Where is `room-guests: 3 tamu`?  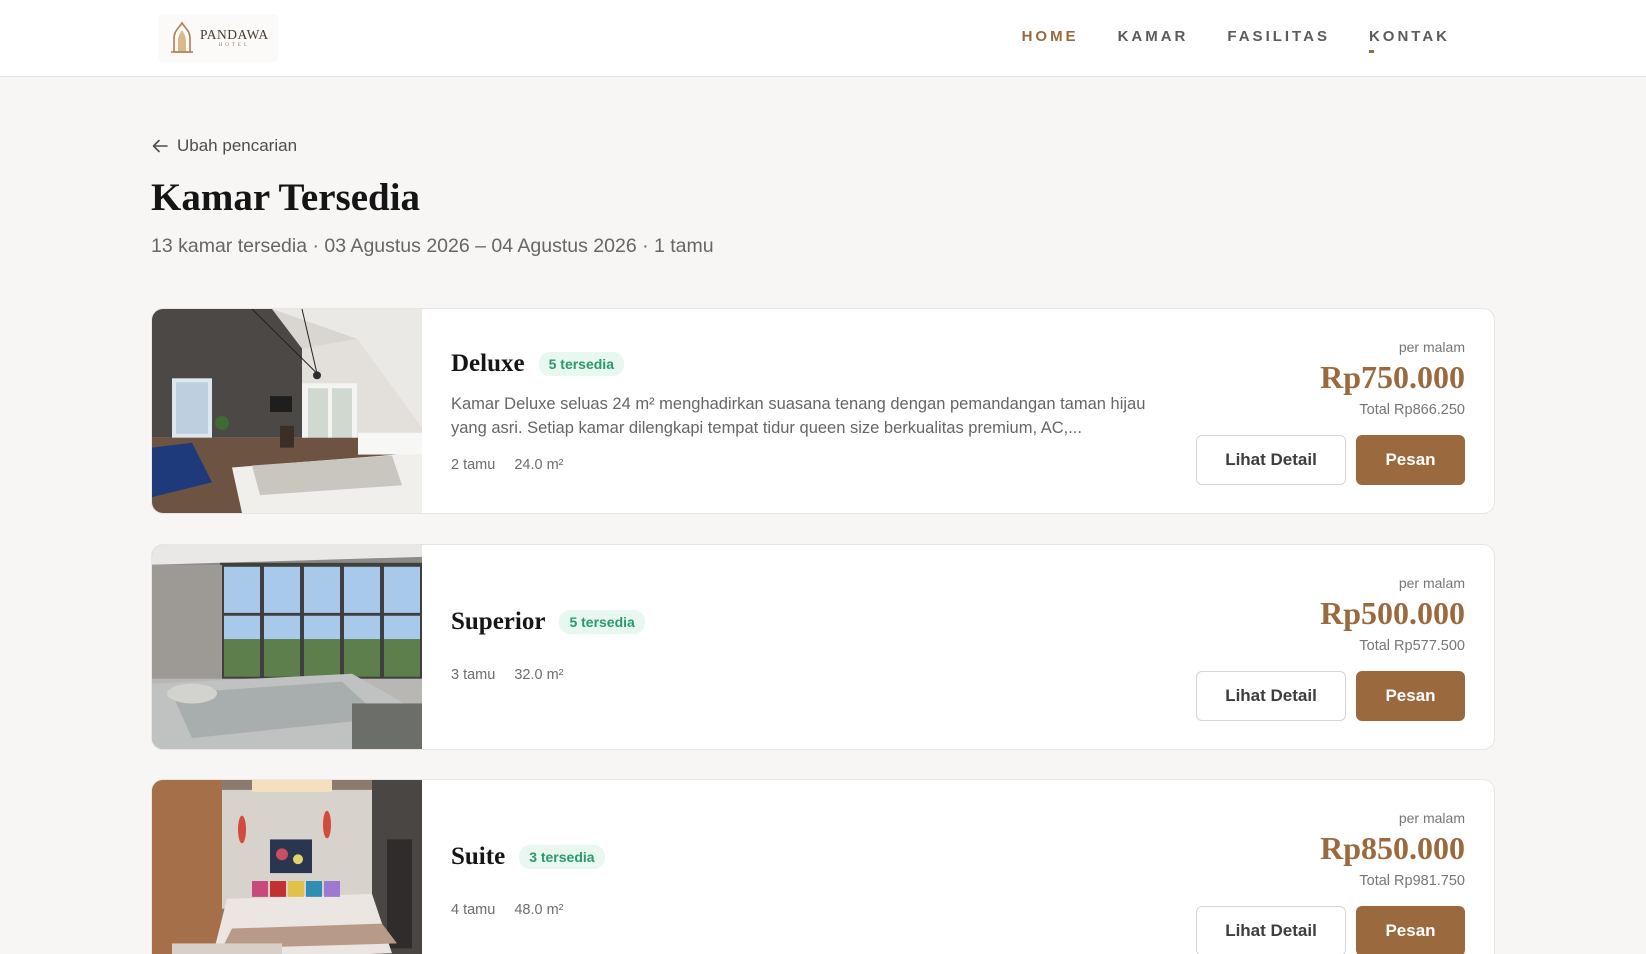 room-guests: 3 tamu is located at coordinates (473, 675).